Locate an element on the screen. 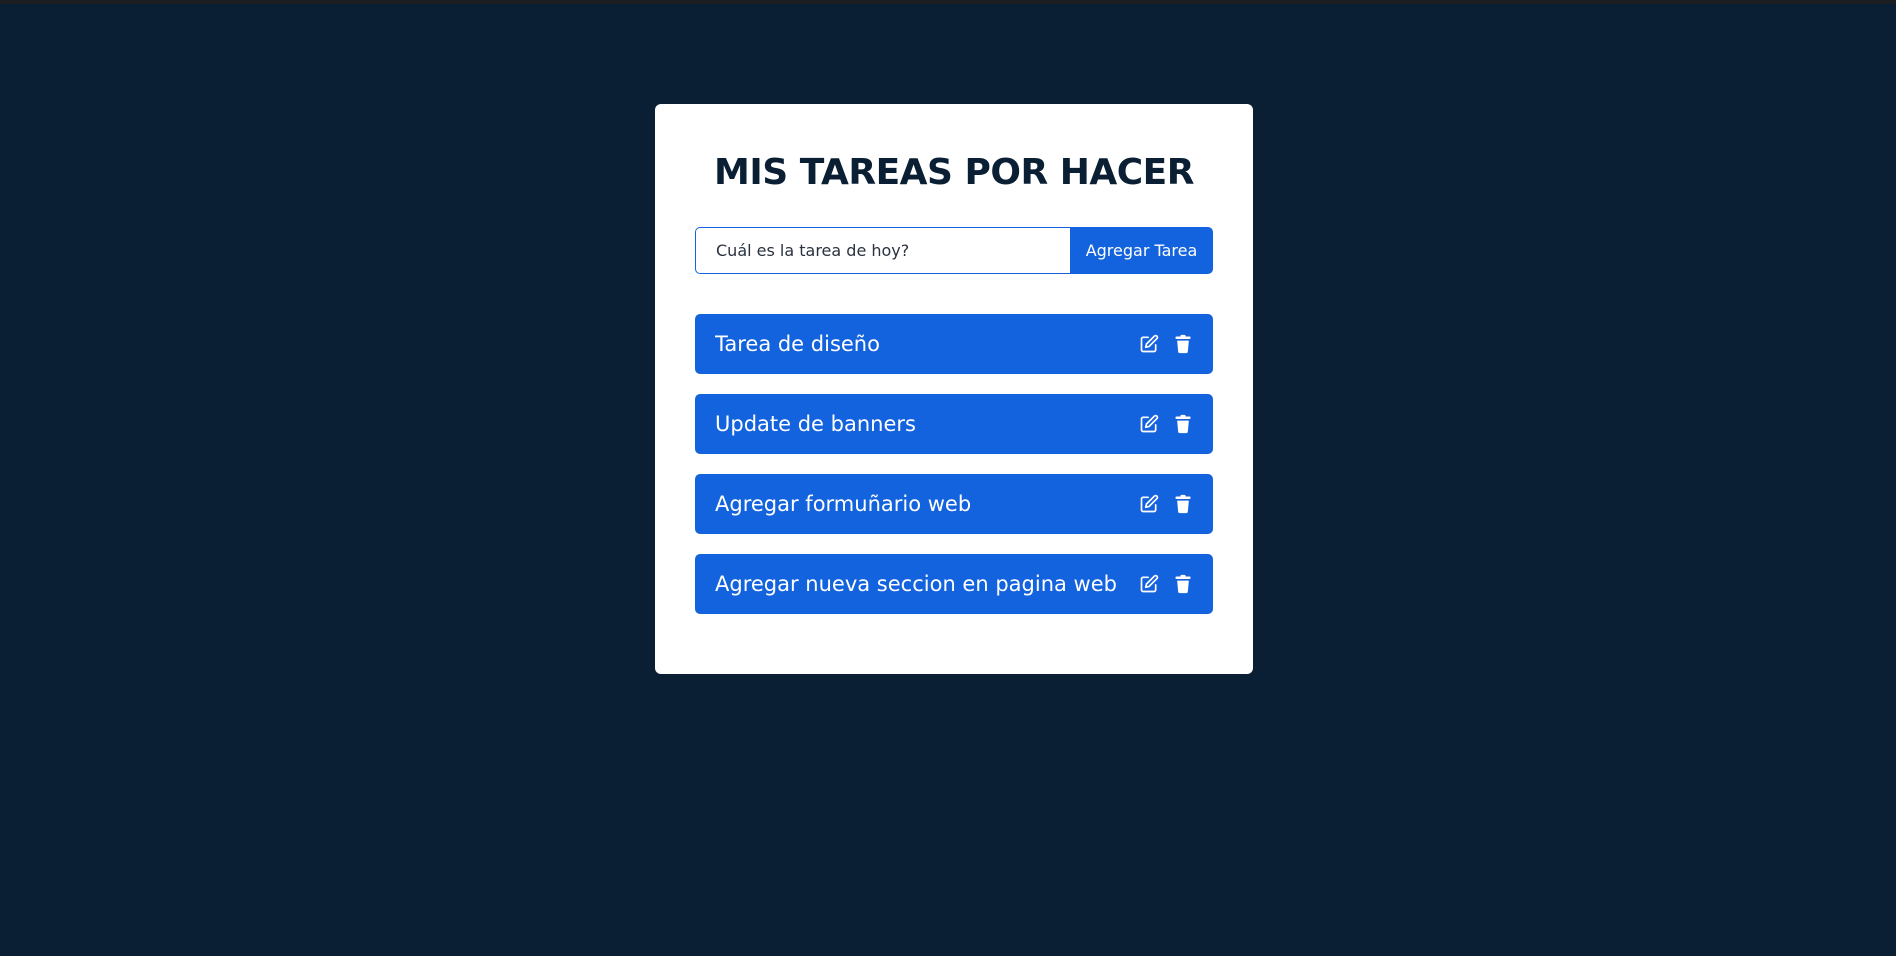 The width and height of the screenshot is (1896, 956). task-item: Agregar formuñario web is located at coordinates (954, 504).